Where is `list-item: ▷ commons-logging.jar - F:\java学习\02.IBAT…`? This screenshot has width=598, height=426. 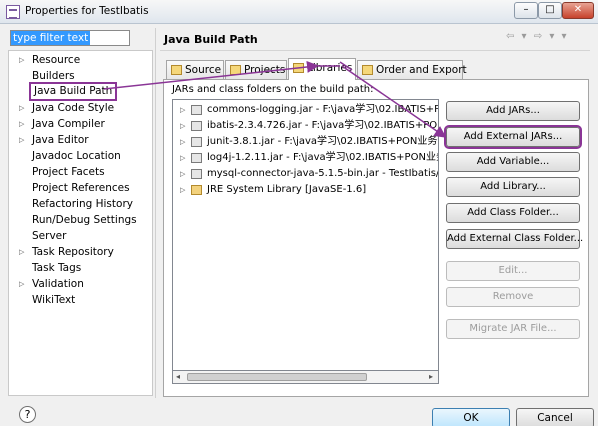
list-item: ▷ commons-logging.jar - F:\java学习\02.IBAT… is located at coordinates (305, 110).